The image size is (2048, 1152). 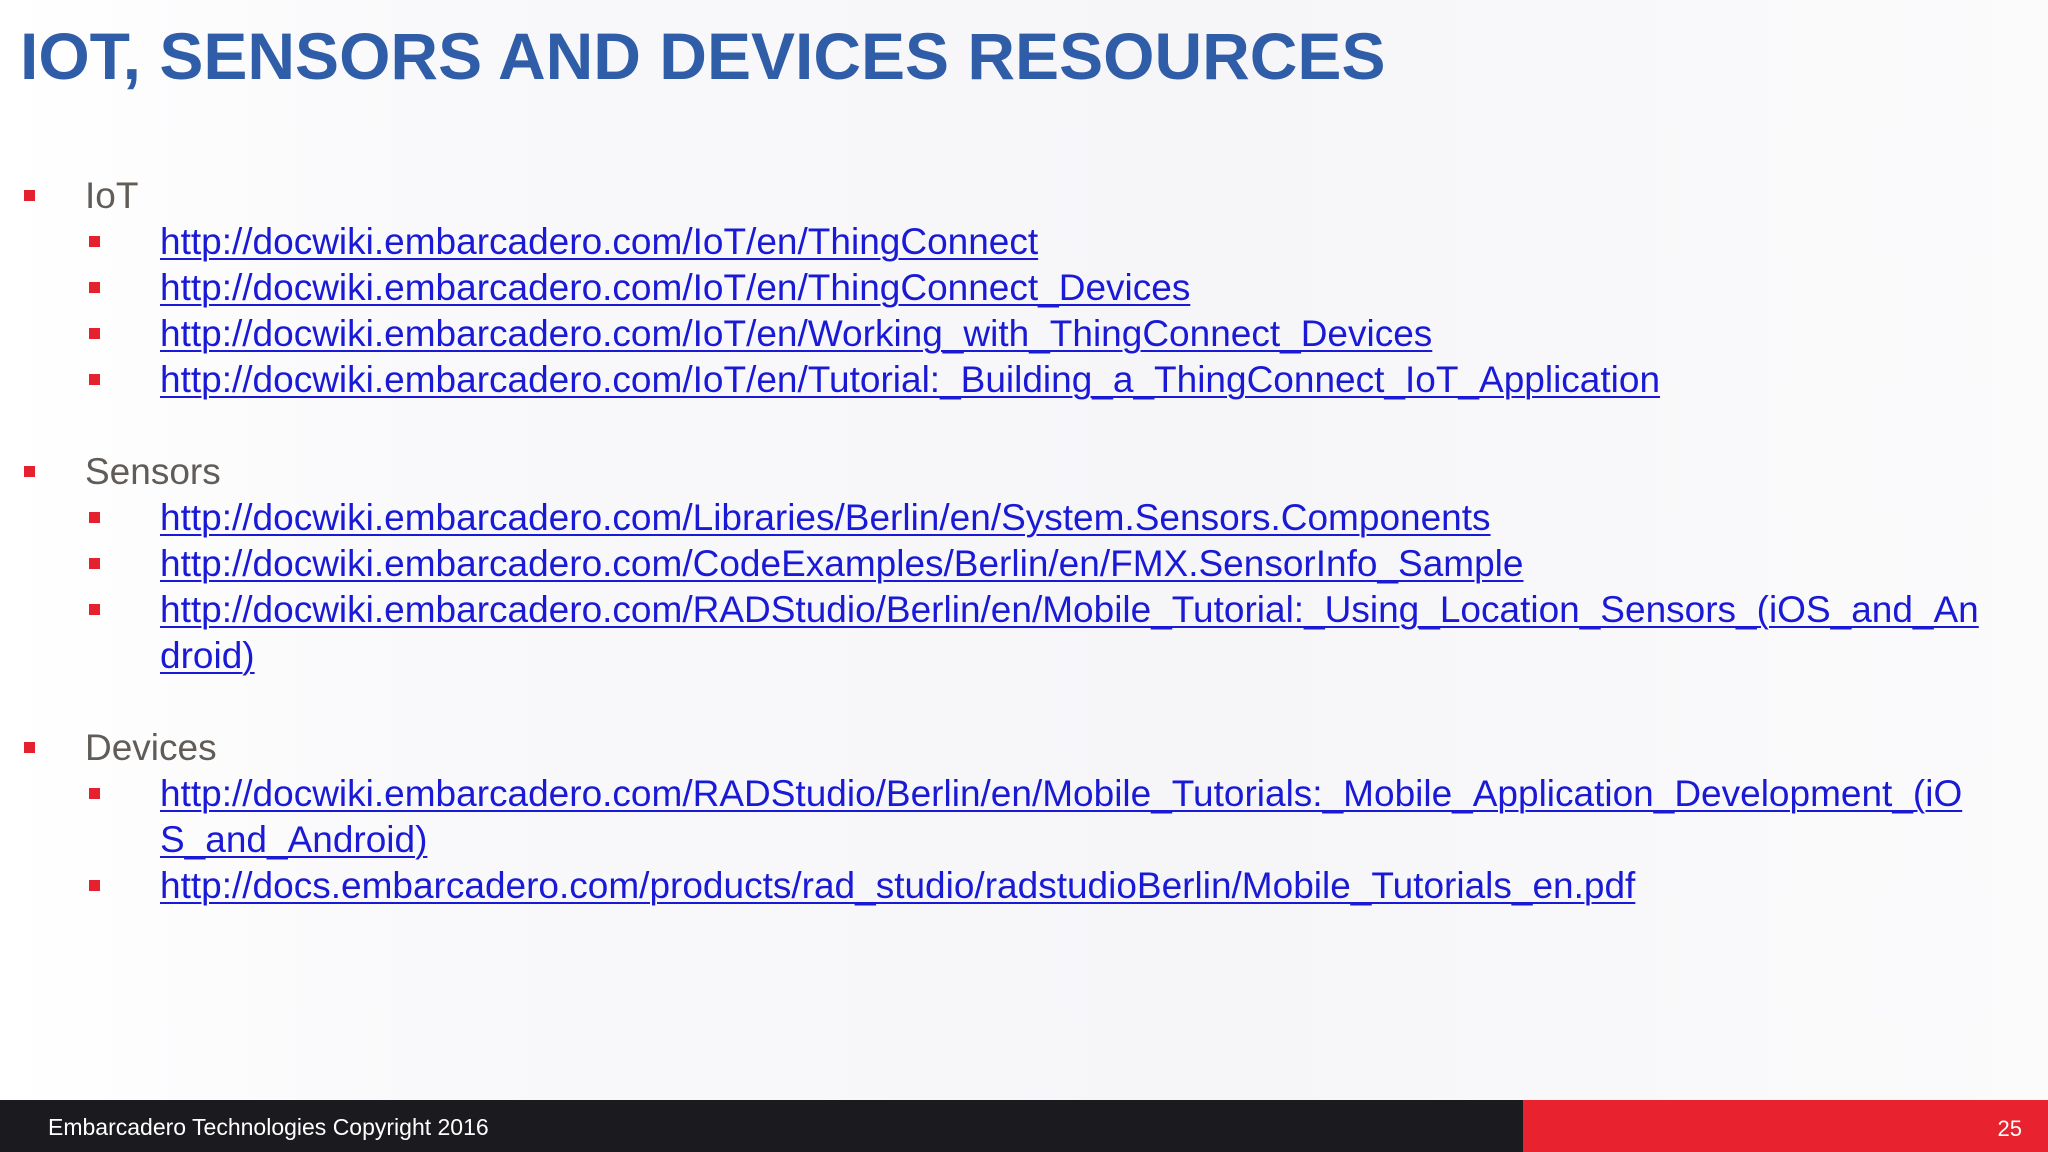 What do you see at coordinates (268, 1127) in the screenshot?
I see `copyright-text: Embarcadero Technologies Copyright 2016` at bounding box center [268, 1127].